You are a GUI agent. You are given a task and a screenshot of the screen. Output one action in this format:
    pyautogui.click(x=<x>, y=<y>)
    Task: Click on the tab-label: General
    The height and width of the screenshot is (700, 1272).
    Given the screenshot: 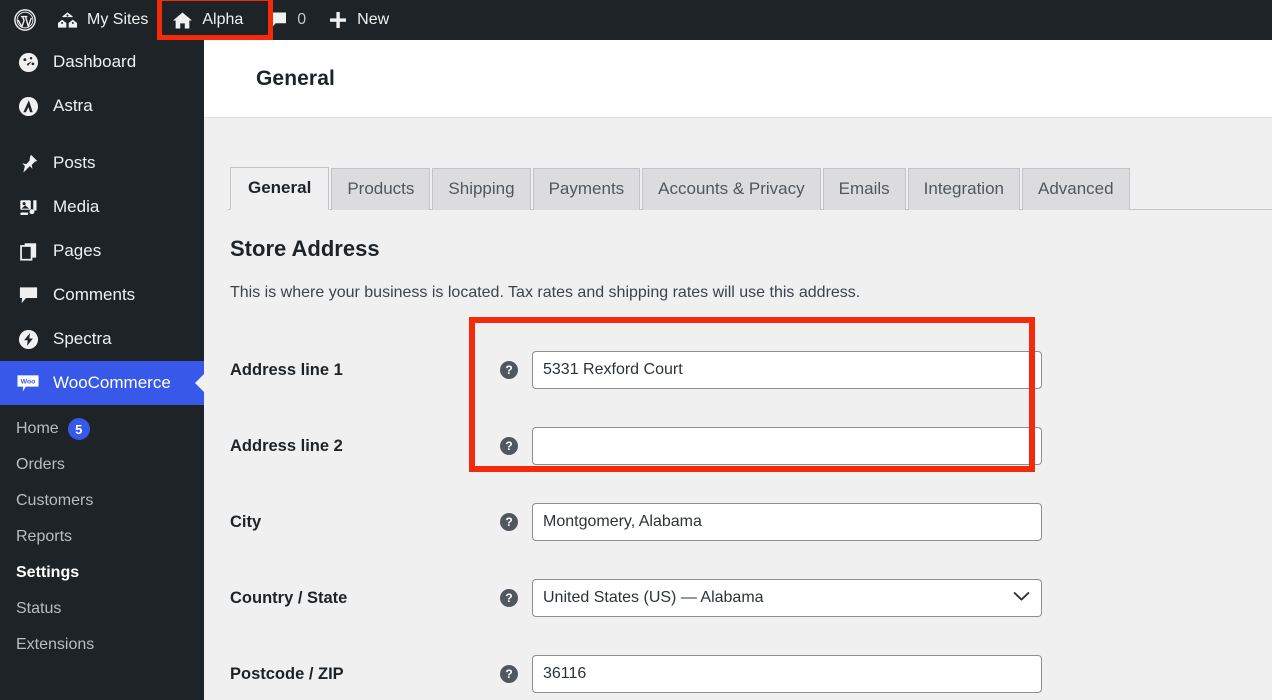 What is the action you would take?
    pyautogui.click(x=280, y=187)
    